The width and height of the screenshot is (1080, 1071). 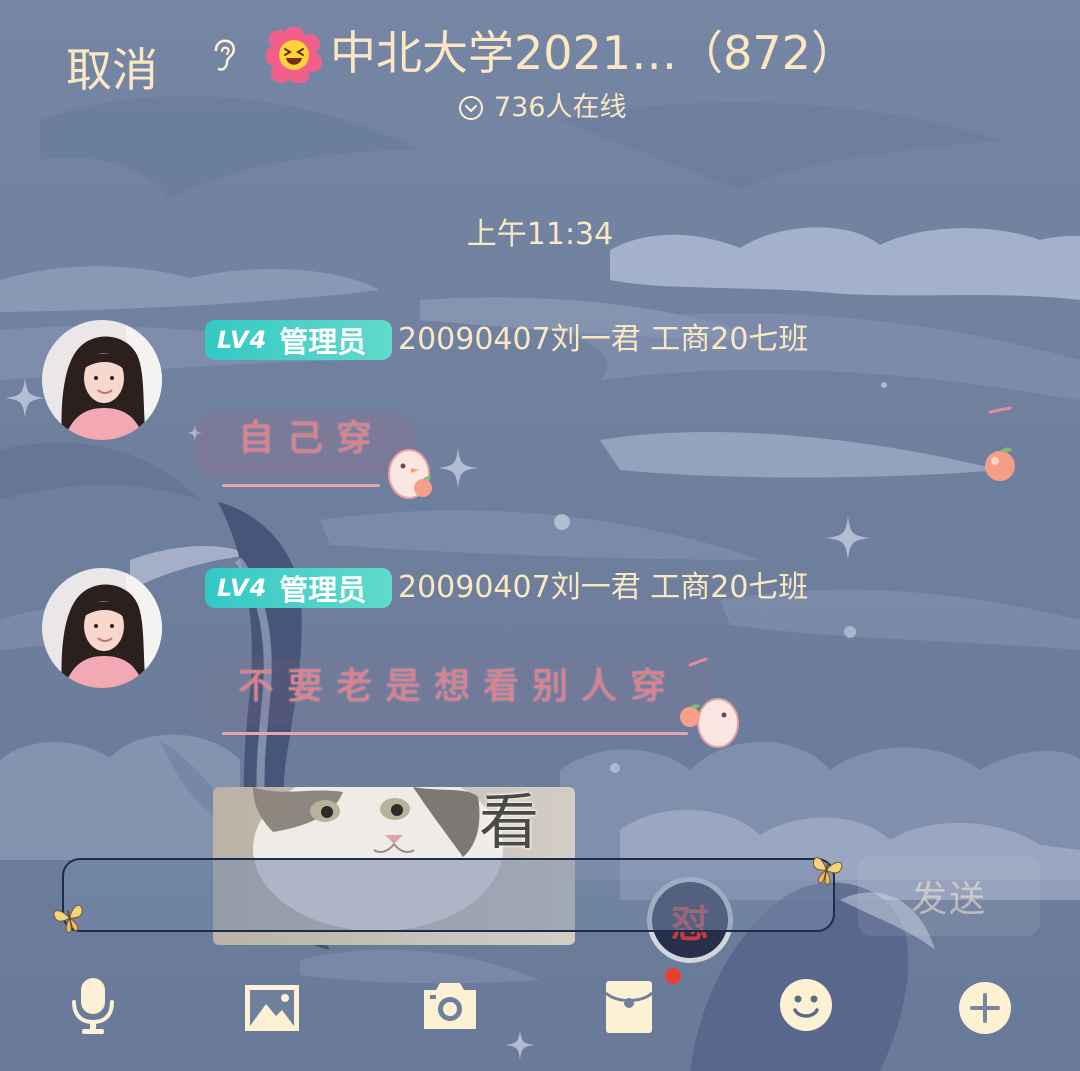 What do you see at coordinates (593, 53) in the screenshot?
I see `group-title: 中北大学2021…（872）` at bounding box center [593, 53].